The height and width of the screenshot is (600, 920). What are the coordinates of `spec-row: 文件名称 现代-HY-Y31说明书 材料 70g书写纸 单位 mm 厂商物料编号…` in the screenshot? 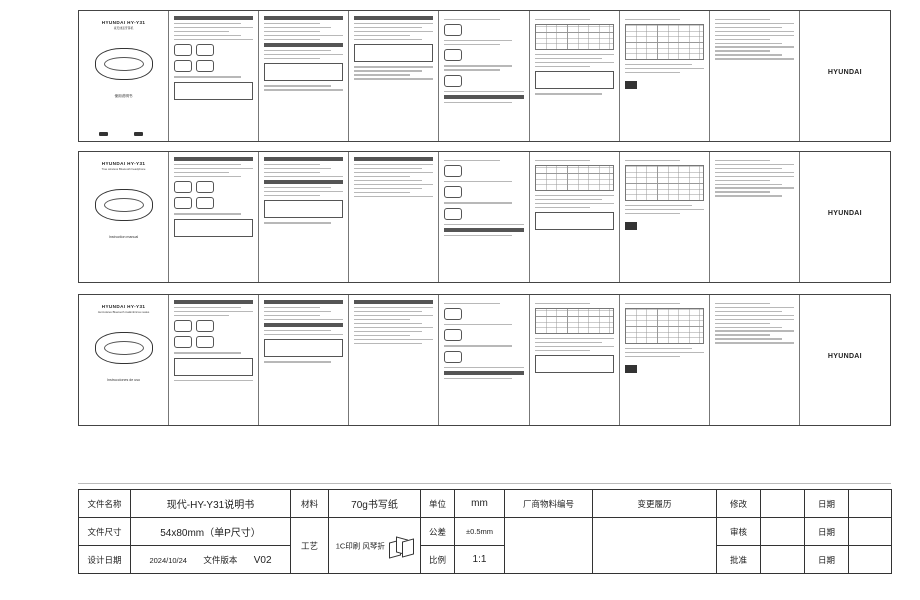 It's located at (485, 503).